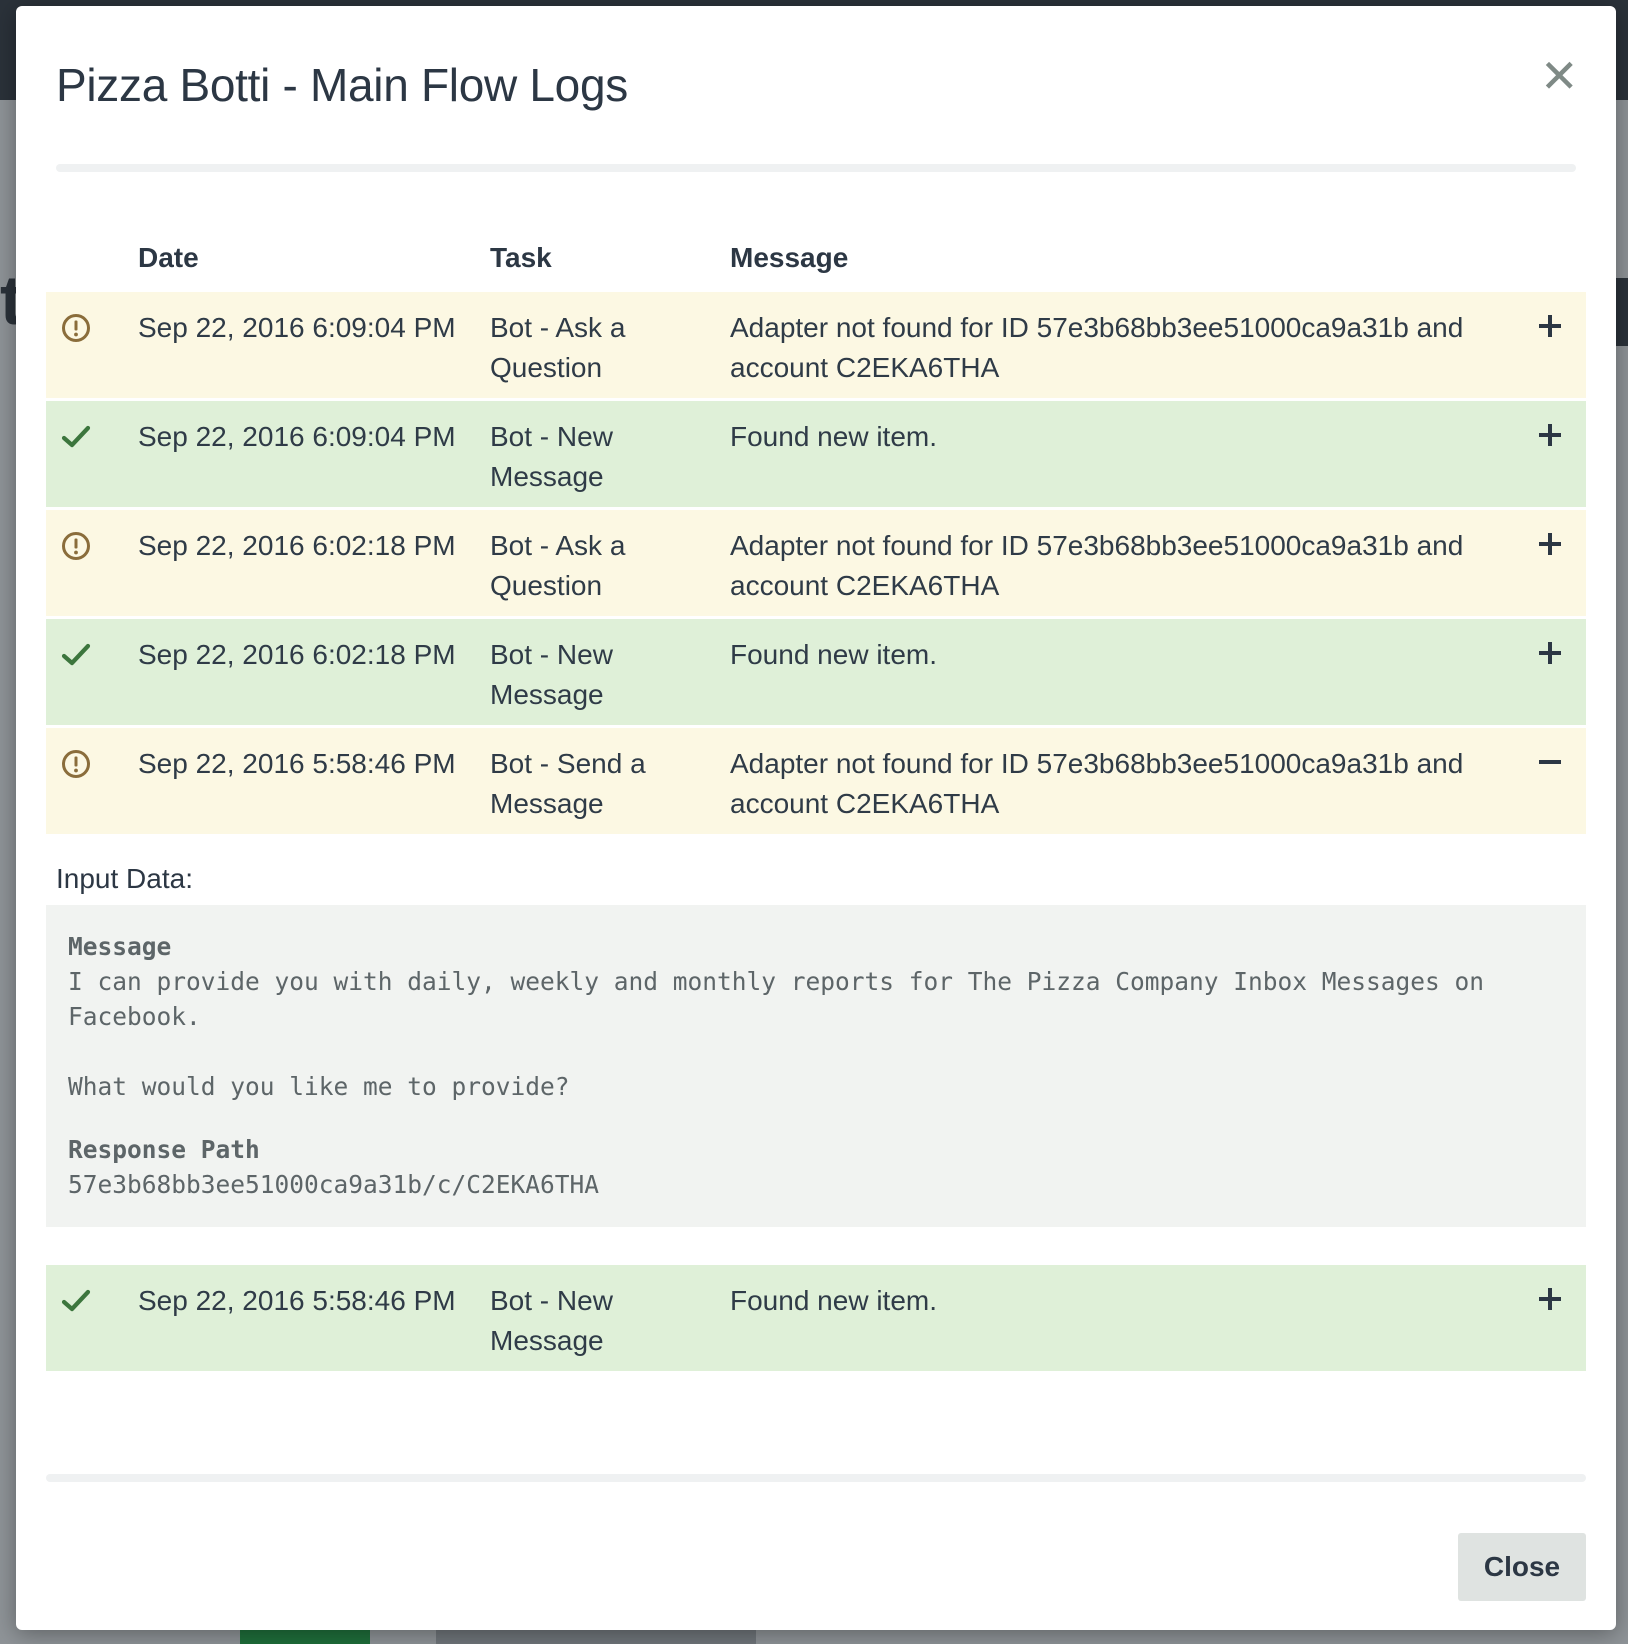 This screenshot has width=1628, height=1644. I want to click on close-icon: ✕, so click(1559, 76).